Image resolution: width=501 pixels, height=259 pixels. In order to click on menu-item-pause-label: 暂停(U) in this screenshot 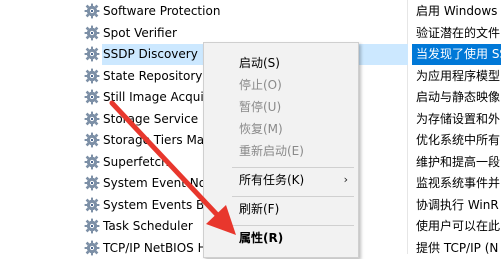, I will do `click(260, 107)`.